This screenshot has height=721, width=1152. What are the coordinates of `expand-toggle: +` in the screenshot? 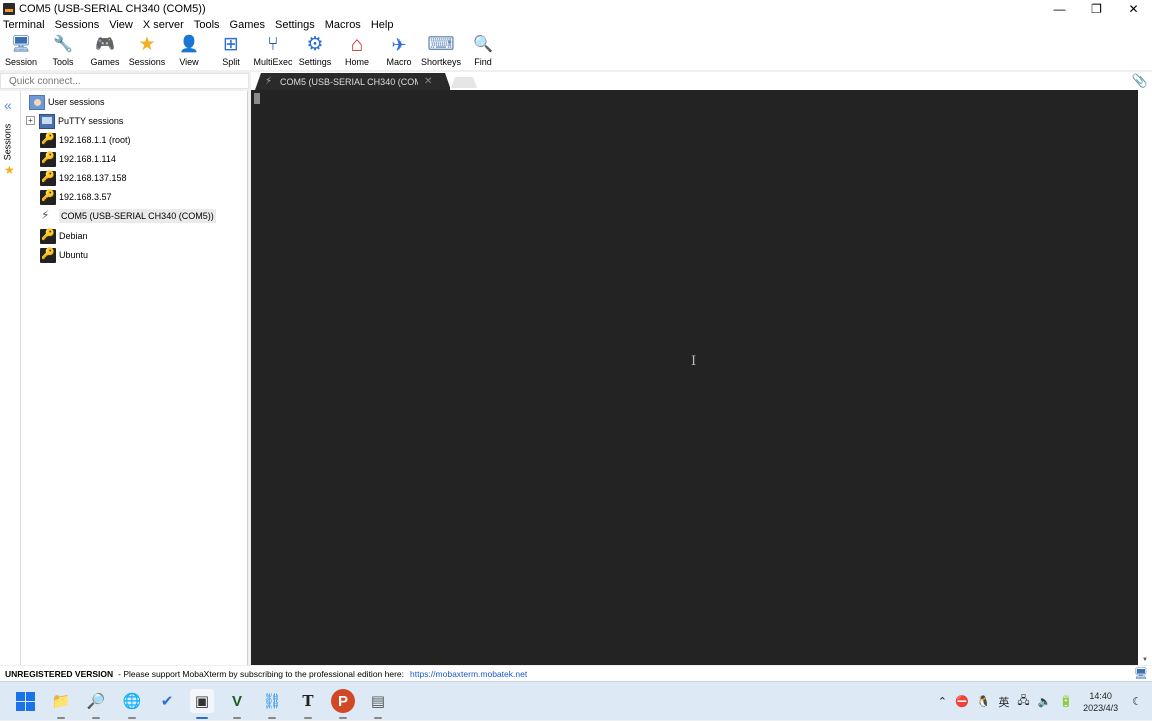 It's located at (30, 120).